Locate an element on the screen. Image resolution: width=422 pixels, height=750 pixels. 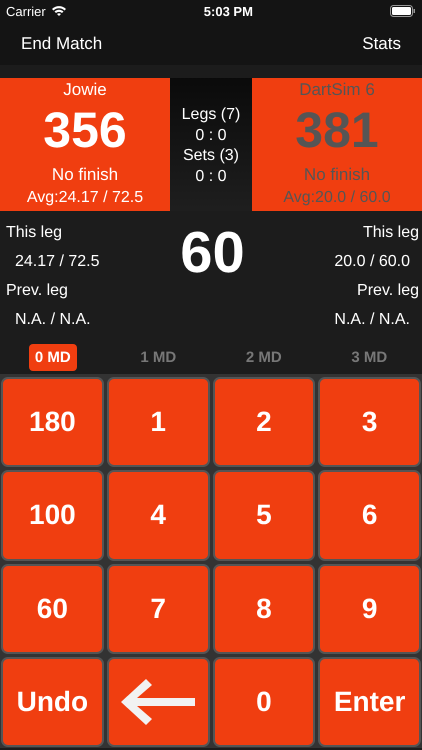
battery-icon is located at coordinates (403, 11).